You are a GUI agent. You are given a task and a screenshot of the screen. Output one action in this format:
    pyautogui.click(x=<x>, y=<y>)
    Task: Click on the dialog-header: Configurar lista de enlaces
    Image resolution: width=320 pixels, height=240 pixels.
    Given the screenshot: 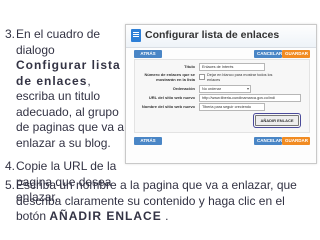 What is the action you would take?
    pyautogui.click(x=221, y=36)
    